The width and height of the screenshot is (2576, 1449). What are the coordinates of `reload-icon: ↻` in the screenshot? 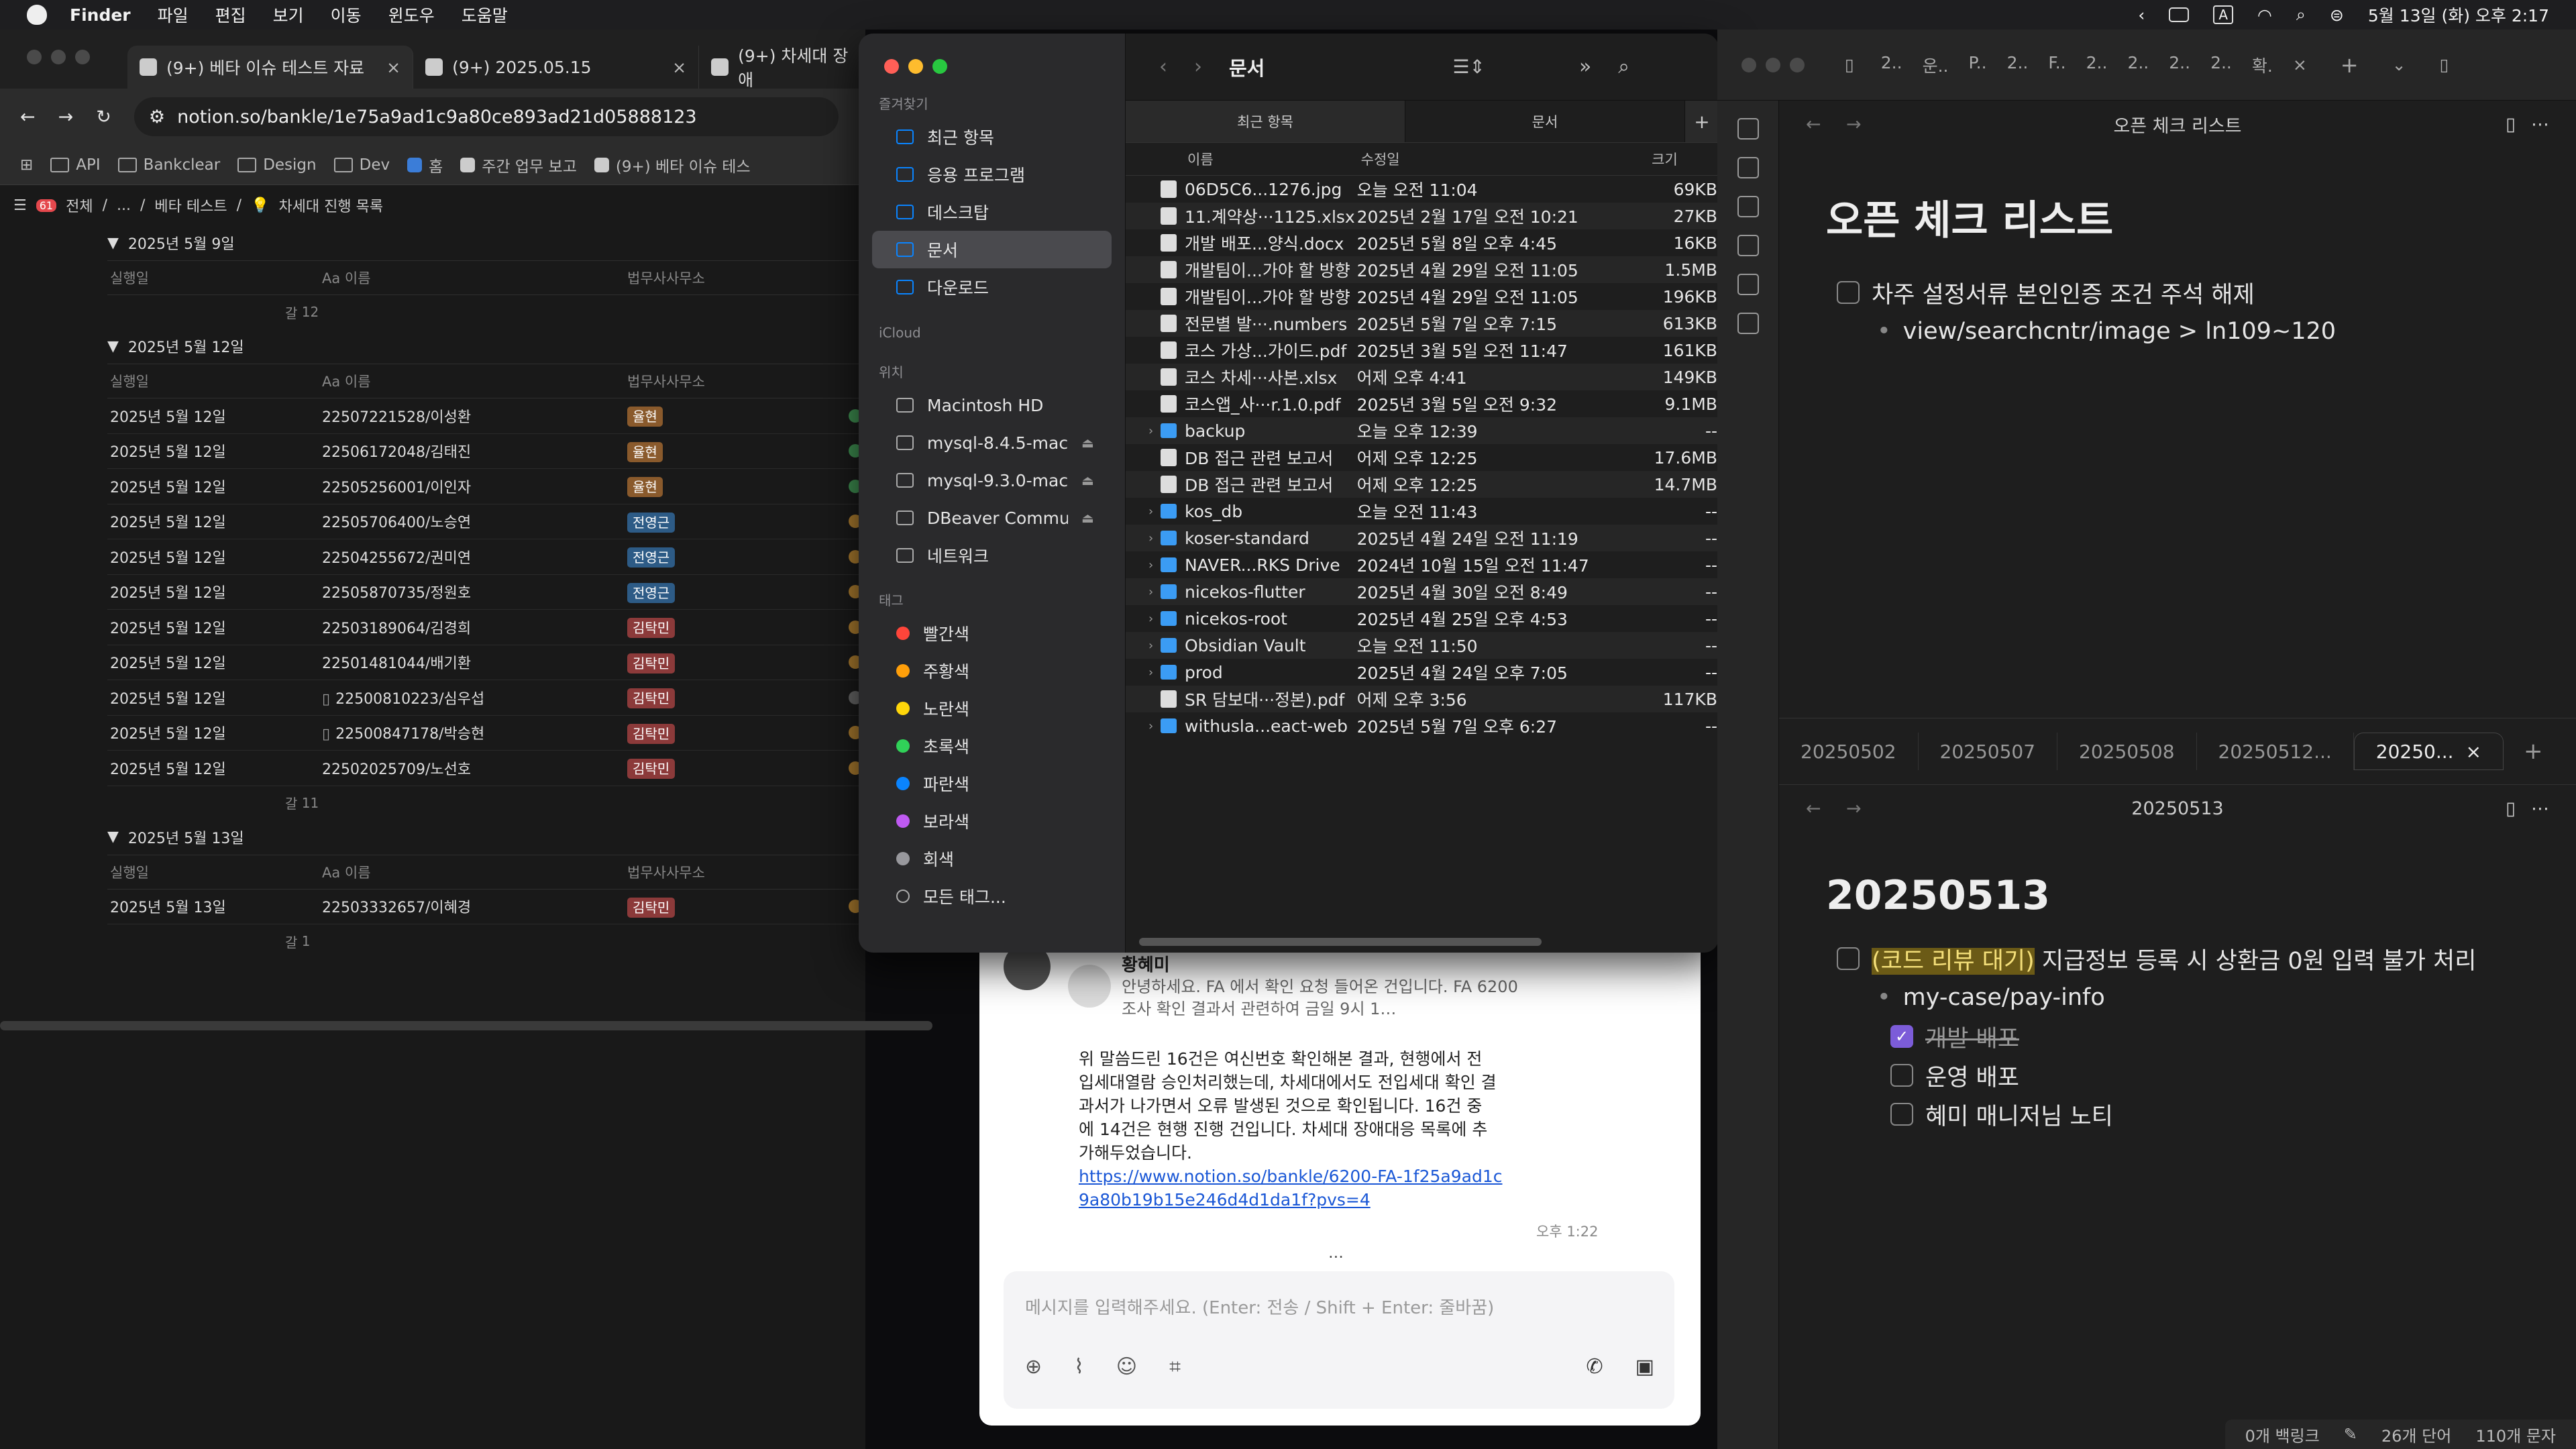 It's located at (103, 117).